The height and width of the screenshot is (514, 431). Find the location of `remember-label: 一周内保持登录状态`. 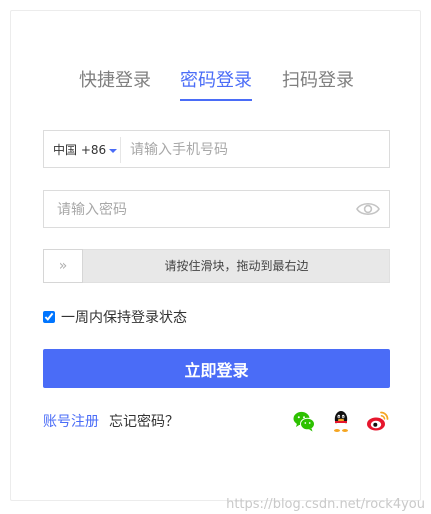

remember-label: 一周内保持登录状态 is located at coordinates (124, 318).